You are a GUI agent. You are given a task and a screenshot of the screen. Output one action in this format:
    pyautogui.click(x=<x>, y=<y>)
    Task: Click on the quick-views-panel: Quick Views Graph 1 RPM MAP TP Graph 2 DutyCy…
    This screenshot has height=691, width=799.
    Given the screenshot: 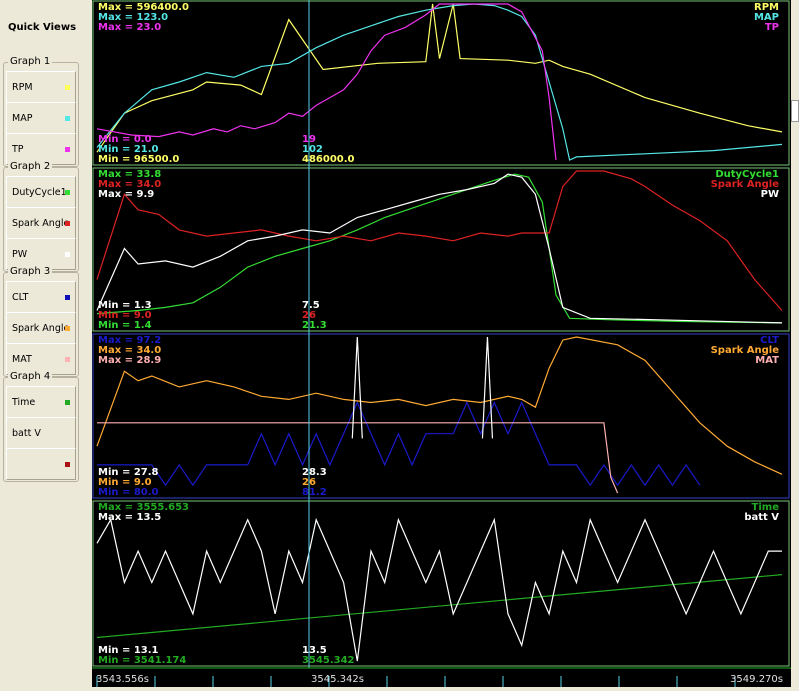 What is the action you would take?
    pyautogui.click(x=45, y=343)
    